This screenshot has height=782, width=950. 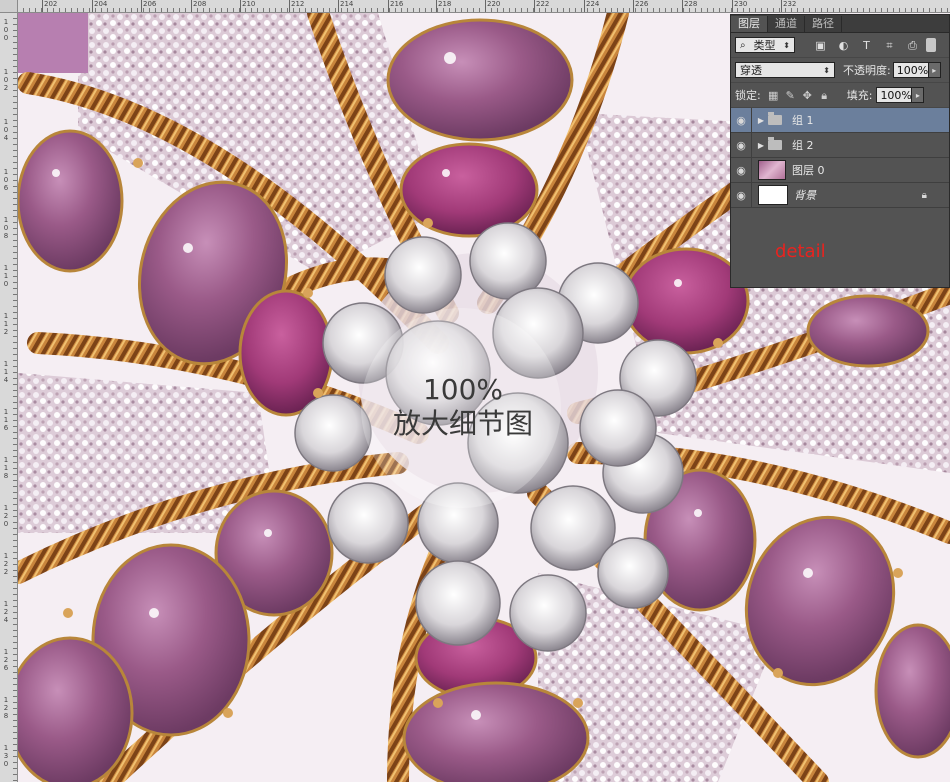 What do you see at coordinates (247, 6) in the screenshot?
I see `ruler-tick: 210` at bounding box center [247, 6].